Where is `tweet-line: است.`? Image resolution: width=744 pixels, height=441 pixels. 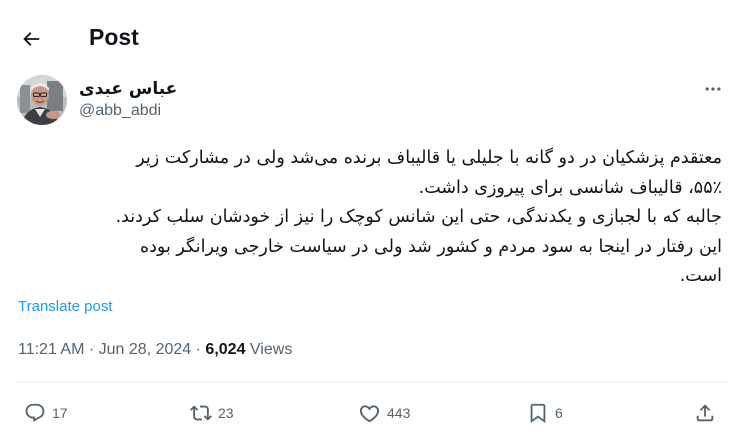 tweet-line: است. is located at coordinates (700, 276).